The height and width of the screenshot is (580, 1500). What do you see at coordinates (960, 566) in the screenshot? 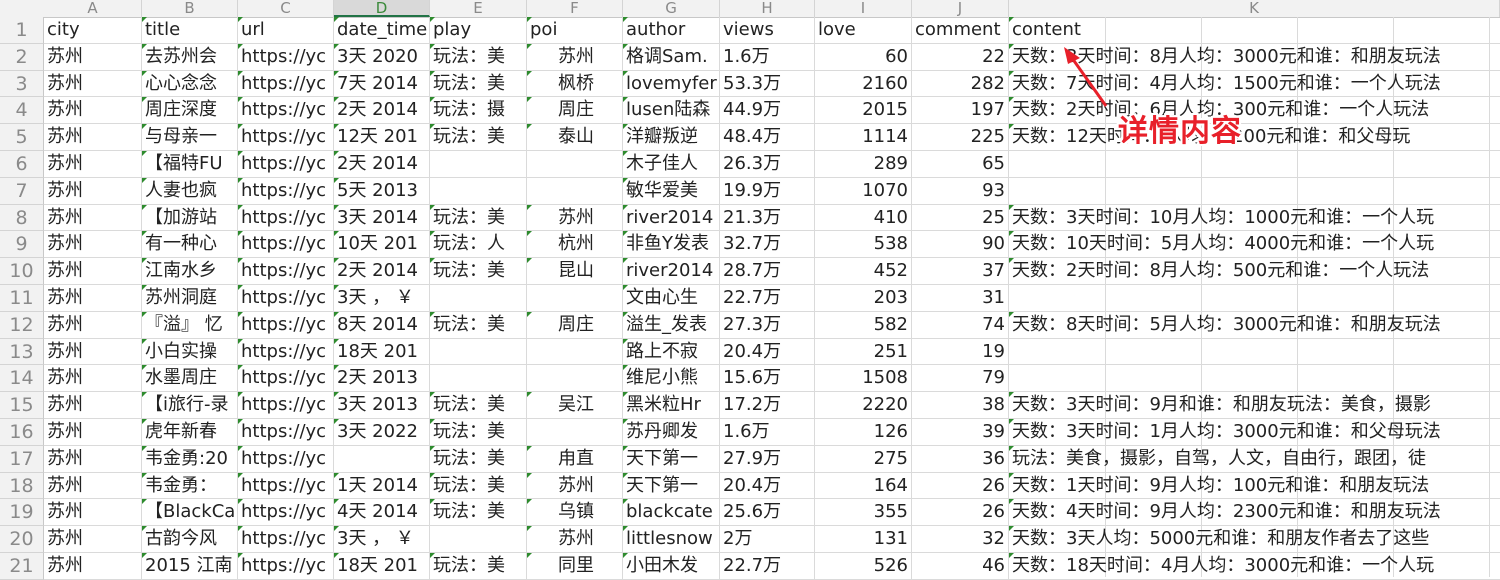
I see `cell-comment: 46` at bounding box center [960, 566].